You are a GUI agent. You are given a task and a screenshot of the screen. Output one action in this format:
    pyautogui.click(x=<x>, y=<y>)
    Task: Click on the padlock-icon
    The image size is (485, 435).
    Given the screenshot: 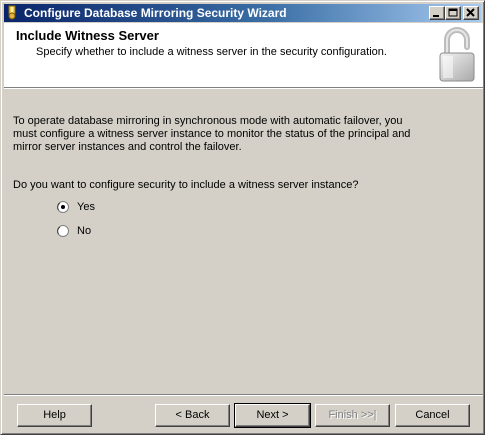 What is the action you would take?
    pyautogui.click(x=457, y=54)
    